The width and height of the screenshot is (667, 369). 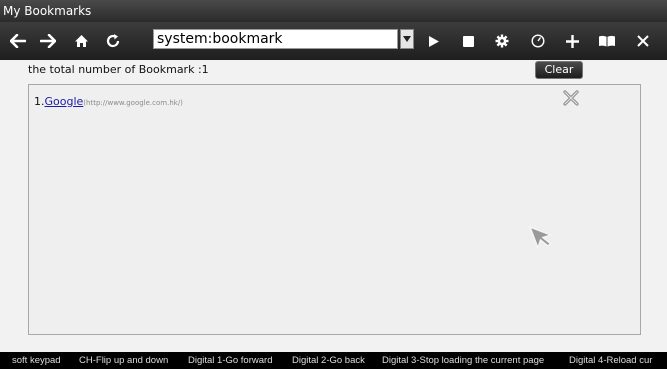 What do you see at coordinates (559, 70) in the screenshot?
I see `clear-button: Clear` at bounding box center [559, 70].